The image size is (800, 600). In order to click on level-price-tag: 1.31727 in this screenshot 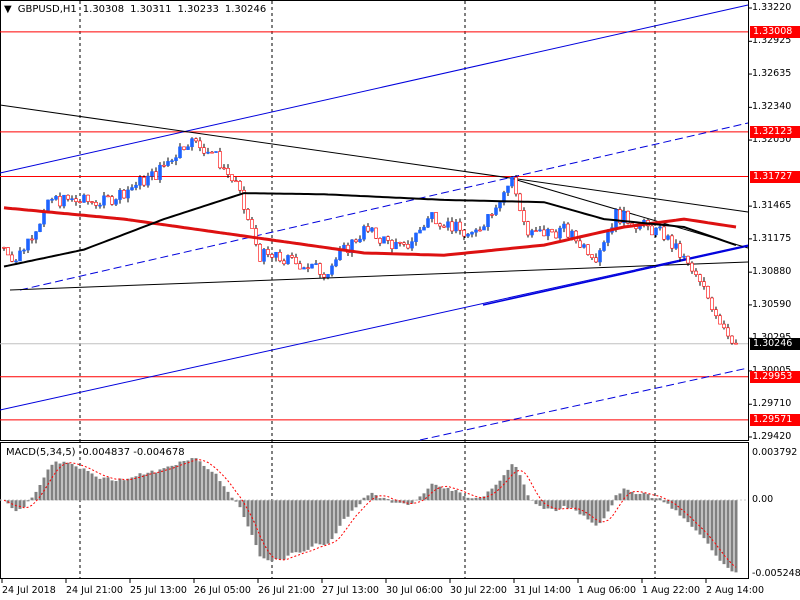, I will do `click(775, 176)`.